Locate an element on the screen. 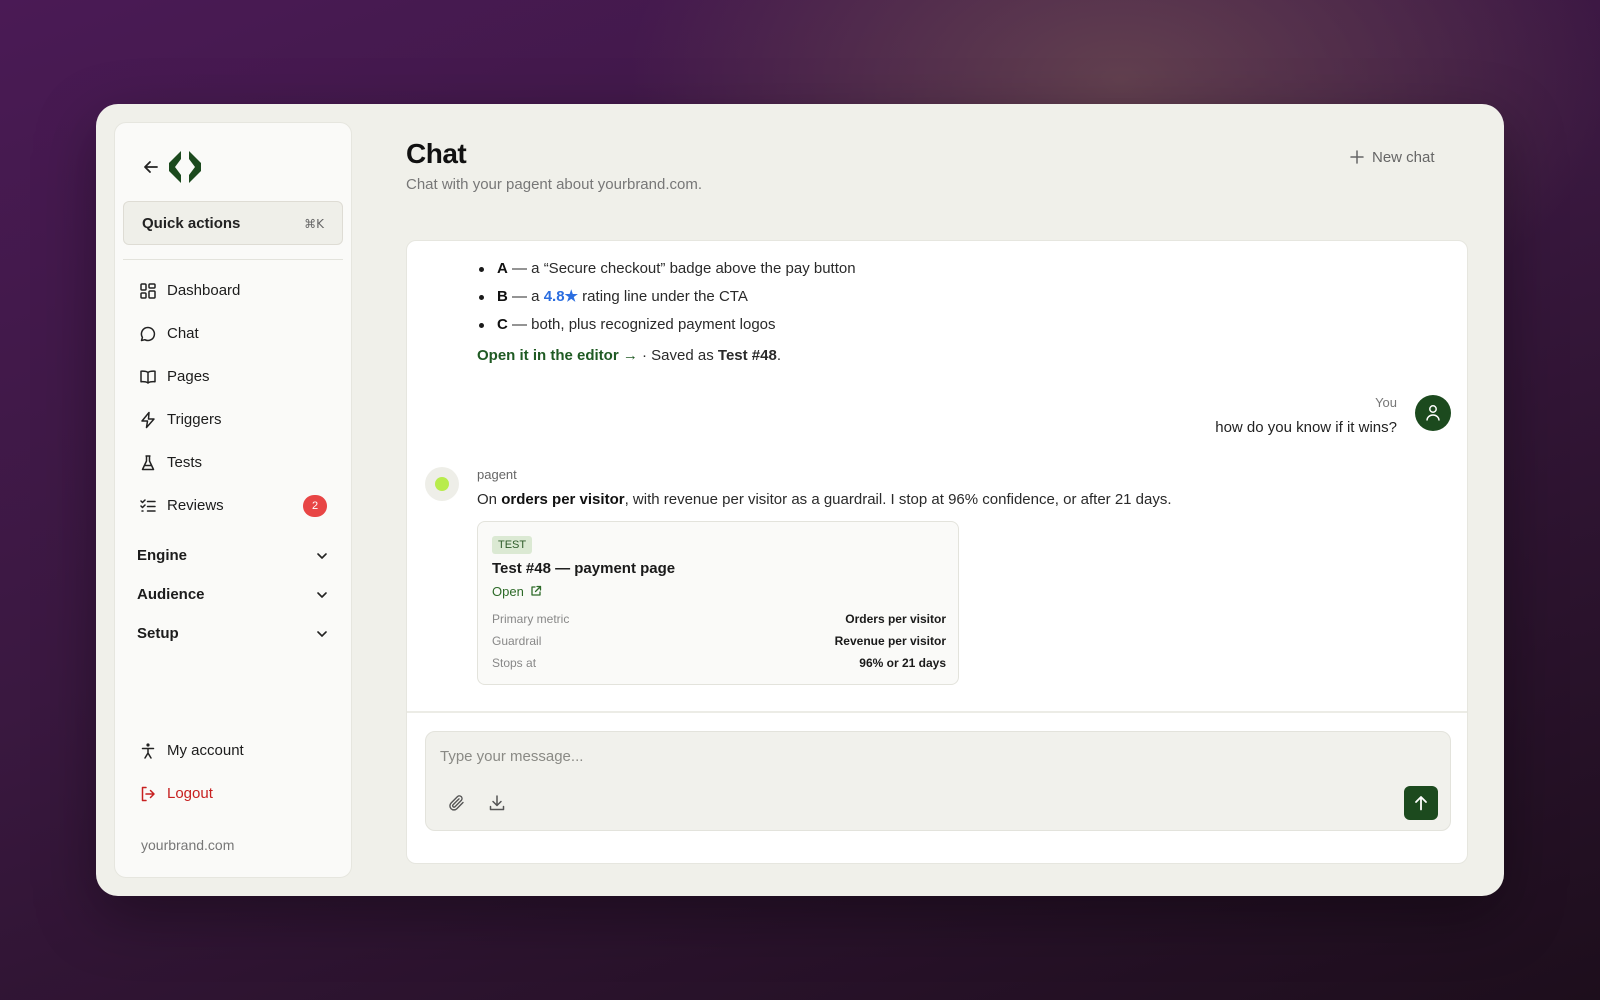  message-composer is located at coordinates (938, 781).